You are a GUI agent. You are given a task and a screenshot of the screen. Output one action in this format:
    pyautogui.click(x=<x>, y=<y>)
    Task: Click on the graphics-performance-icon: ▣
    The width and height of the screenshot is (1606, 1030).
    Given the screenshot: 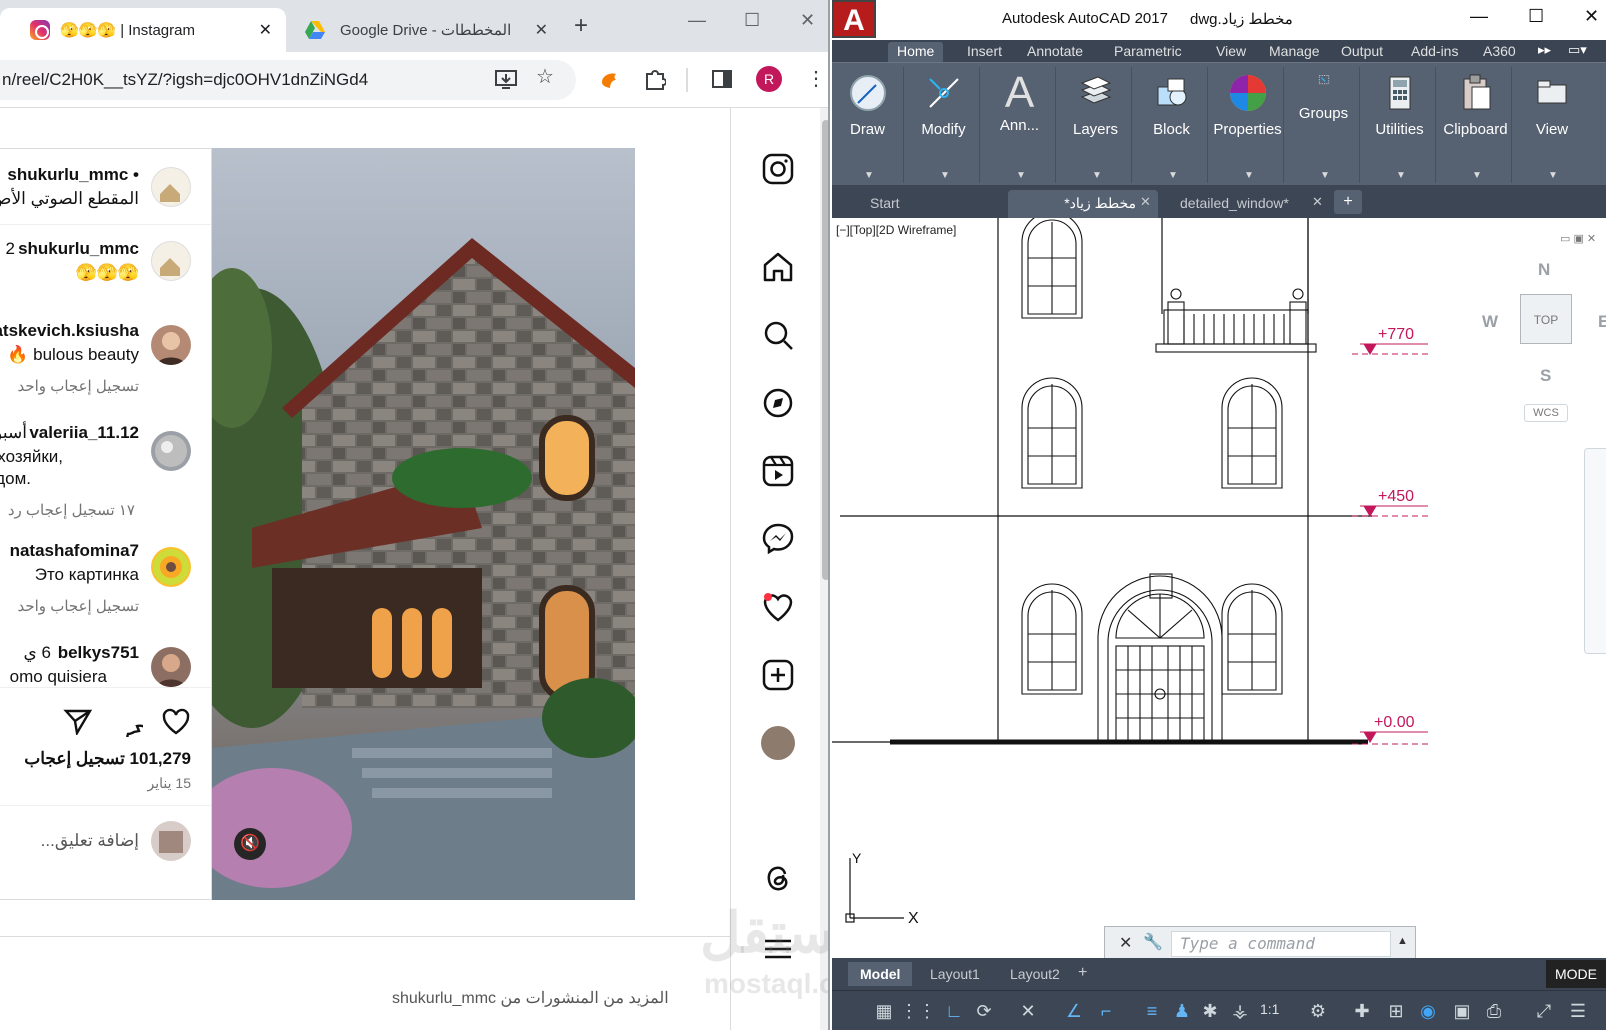 What is the action you would take?
    pyautogui.click(x=1462, y=1011)
    